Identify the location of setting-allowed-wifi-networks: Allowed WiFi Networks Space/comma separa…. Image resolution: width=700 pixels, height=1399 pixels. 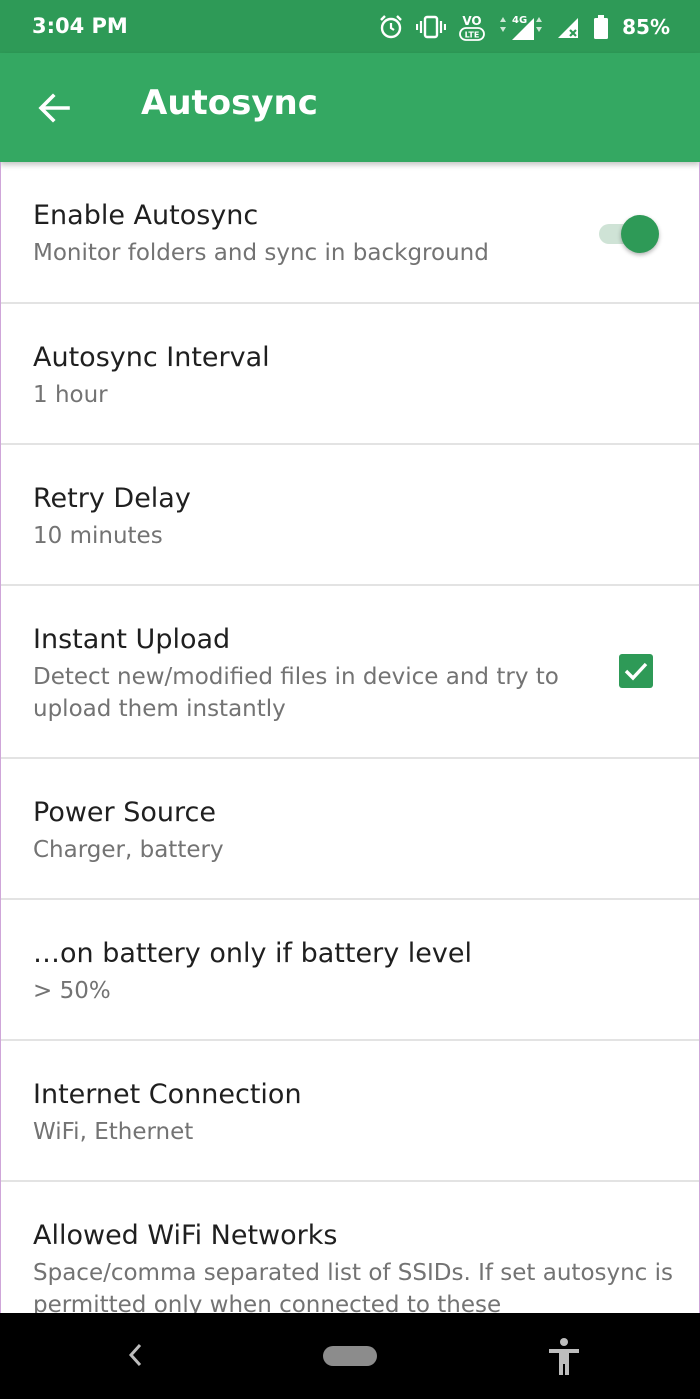
(350, 1247).